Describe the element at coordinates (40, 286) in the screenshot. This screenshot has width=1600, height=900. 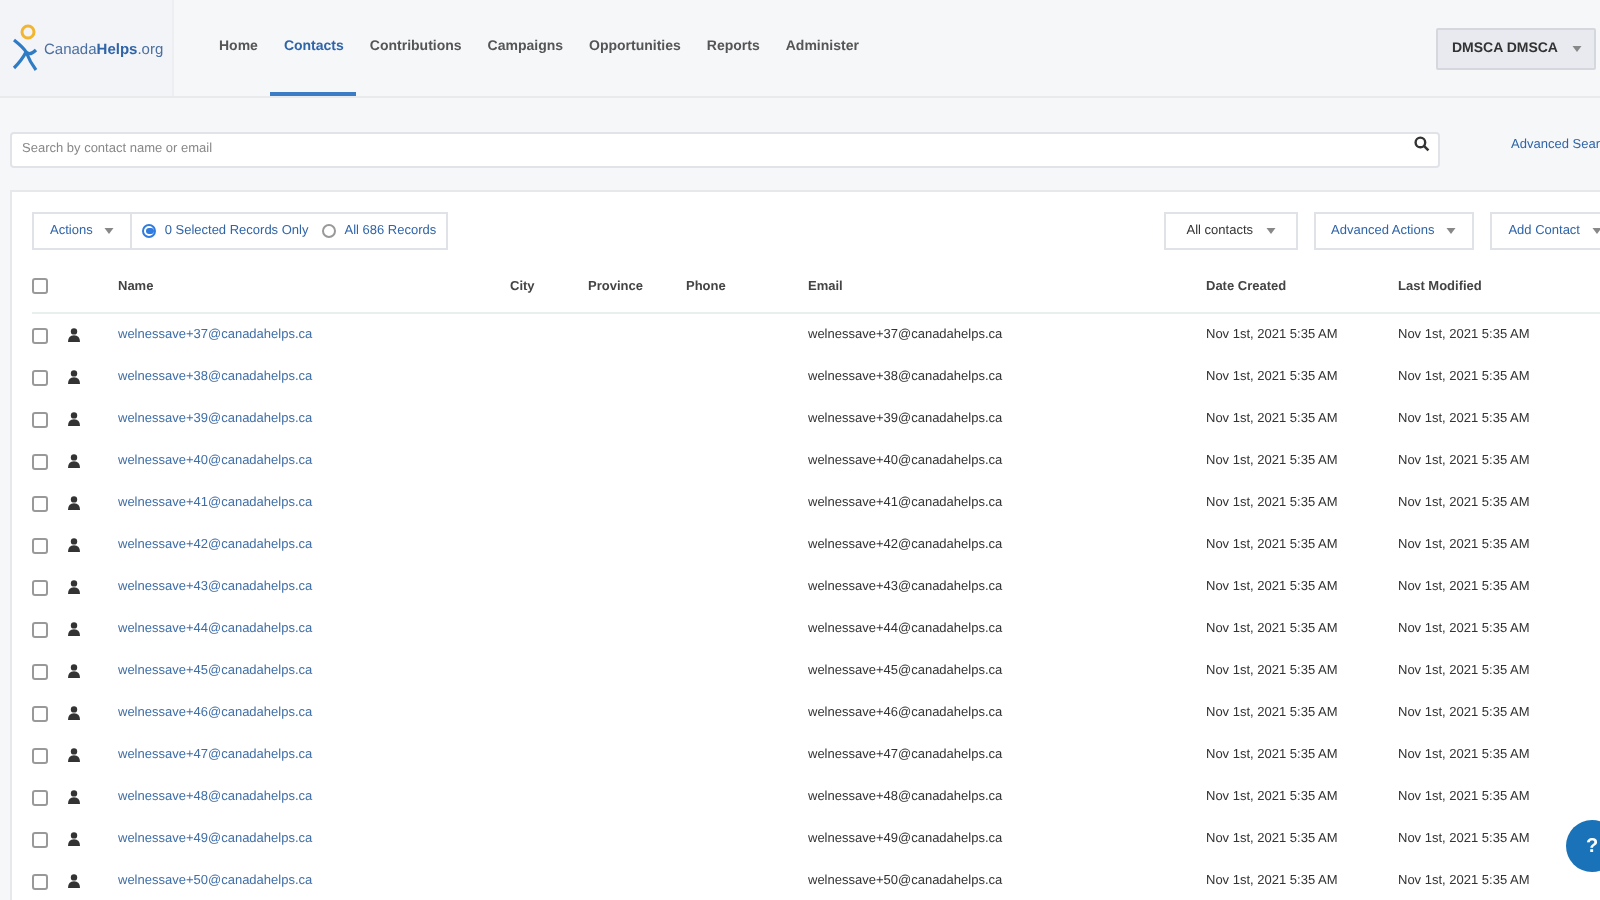
I see `select-all-checkbox` at that location.